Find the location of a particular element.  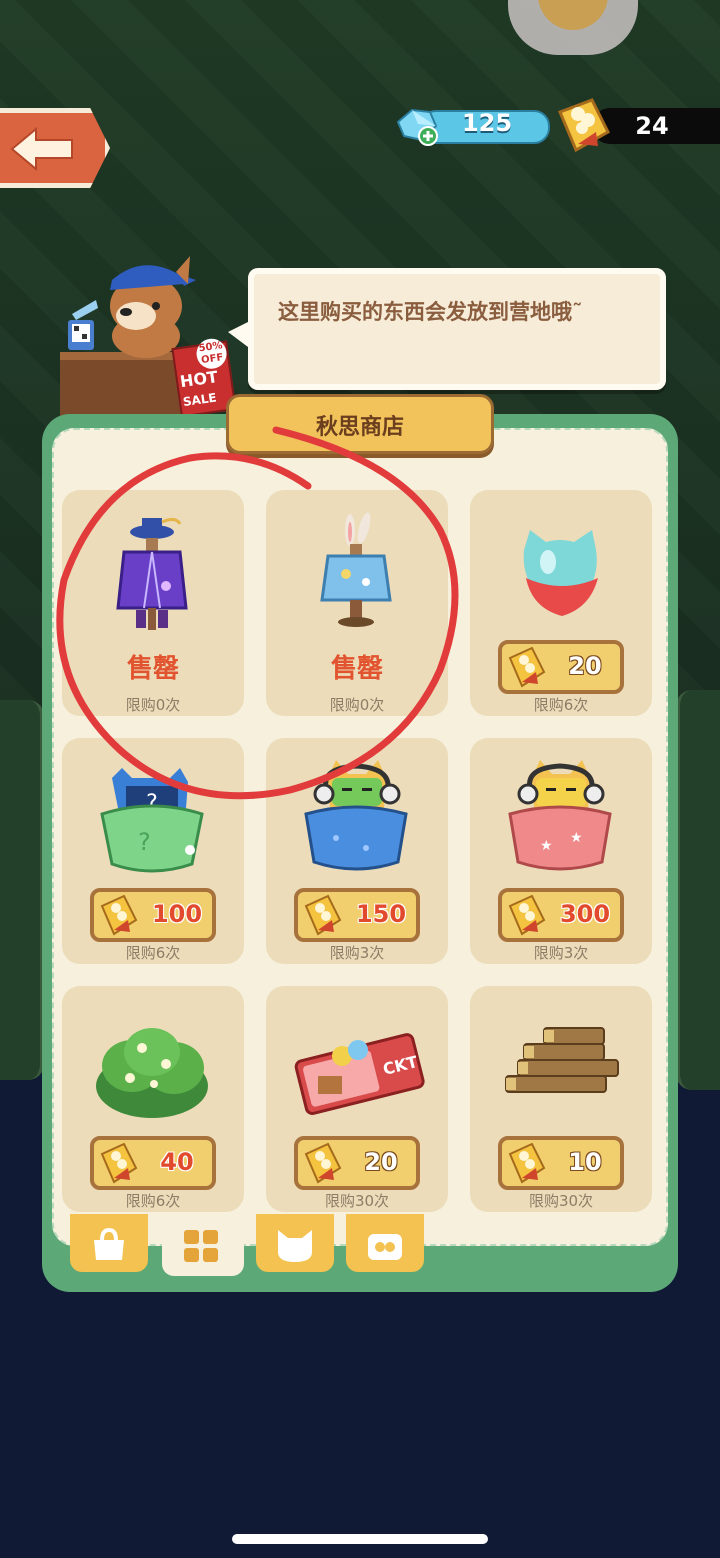

tab-bag is located at coordinates (109, 1243).